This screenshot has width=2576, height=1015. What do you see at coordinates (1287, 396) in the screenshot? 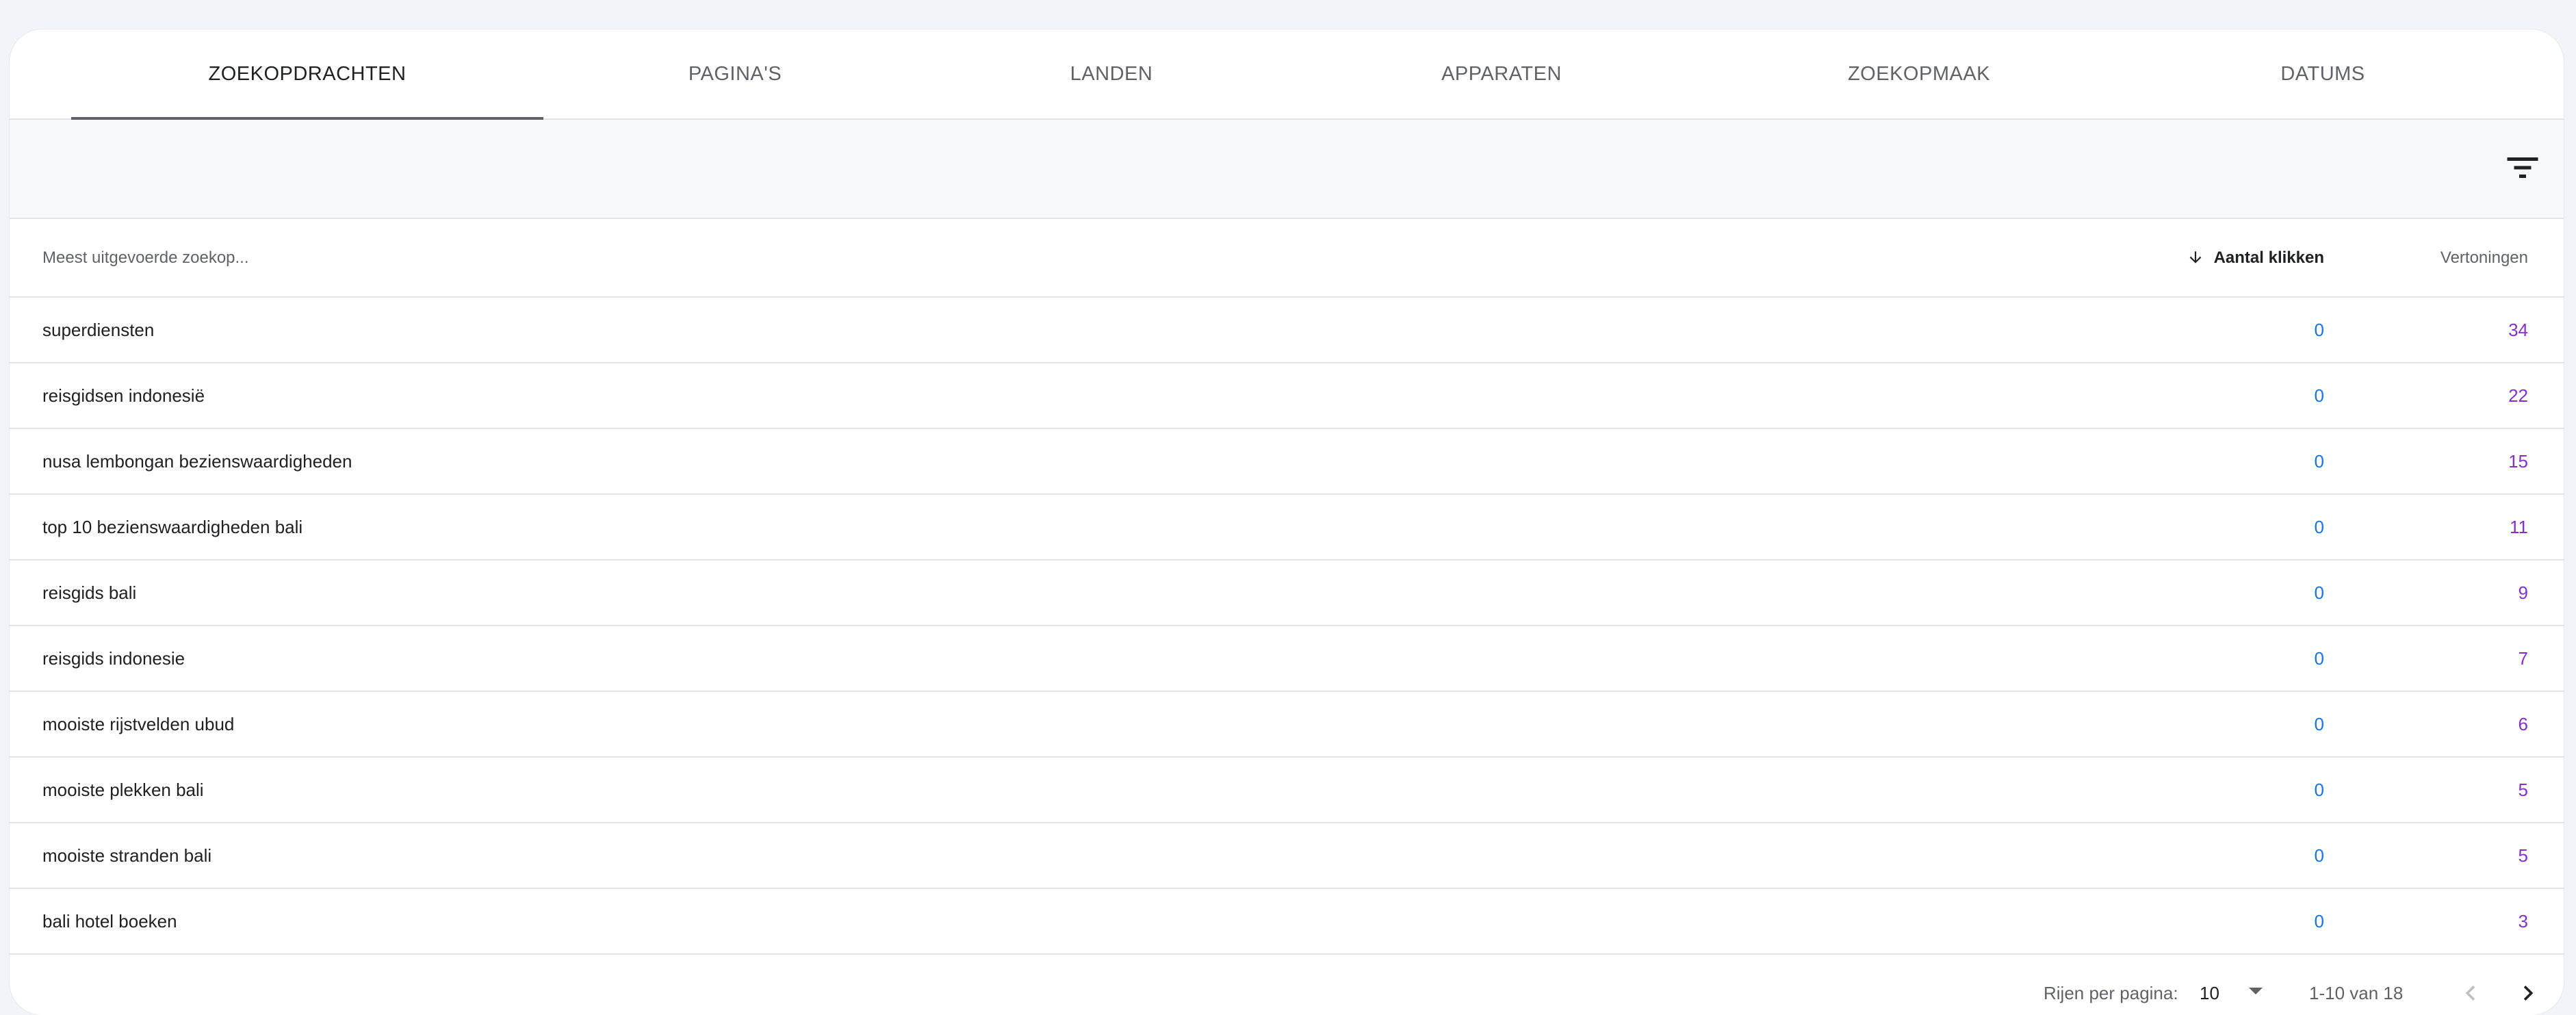
I see `table-row: reisgidsen indonesië 0 22` at bounding box center [1287, 396].